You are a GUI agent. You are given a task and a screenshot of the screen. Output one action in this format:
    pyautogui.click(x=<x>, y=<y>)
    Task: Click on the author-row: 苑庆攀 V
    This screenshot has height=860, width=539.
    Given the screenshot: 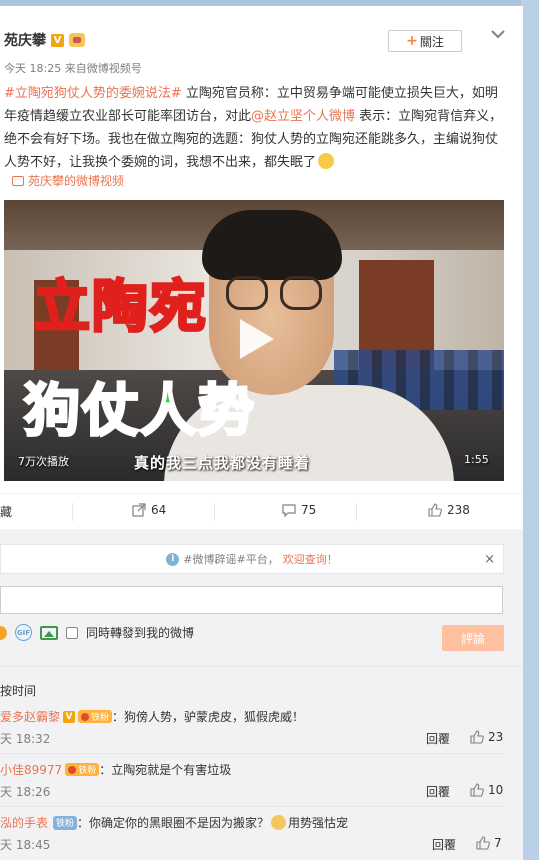 What is the action you would take?
    pyautogui.click(x=44, y=40)
    